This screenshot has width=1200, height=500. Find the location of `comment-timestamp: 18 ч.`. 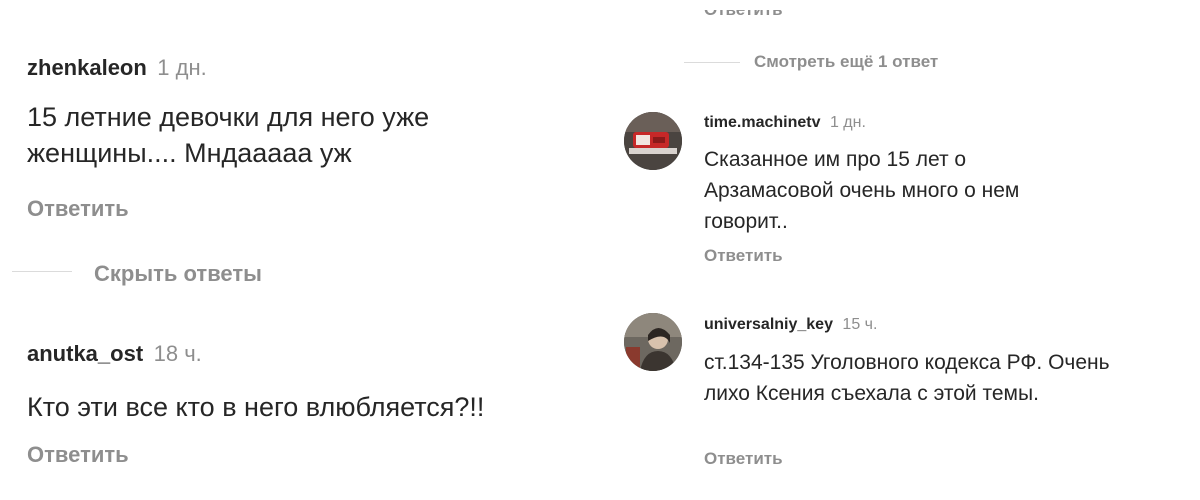

comment-timestamp: 18 ч. is located at coordinates (177, 353).